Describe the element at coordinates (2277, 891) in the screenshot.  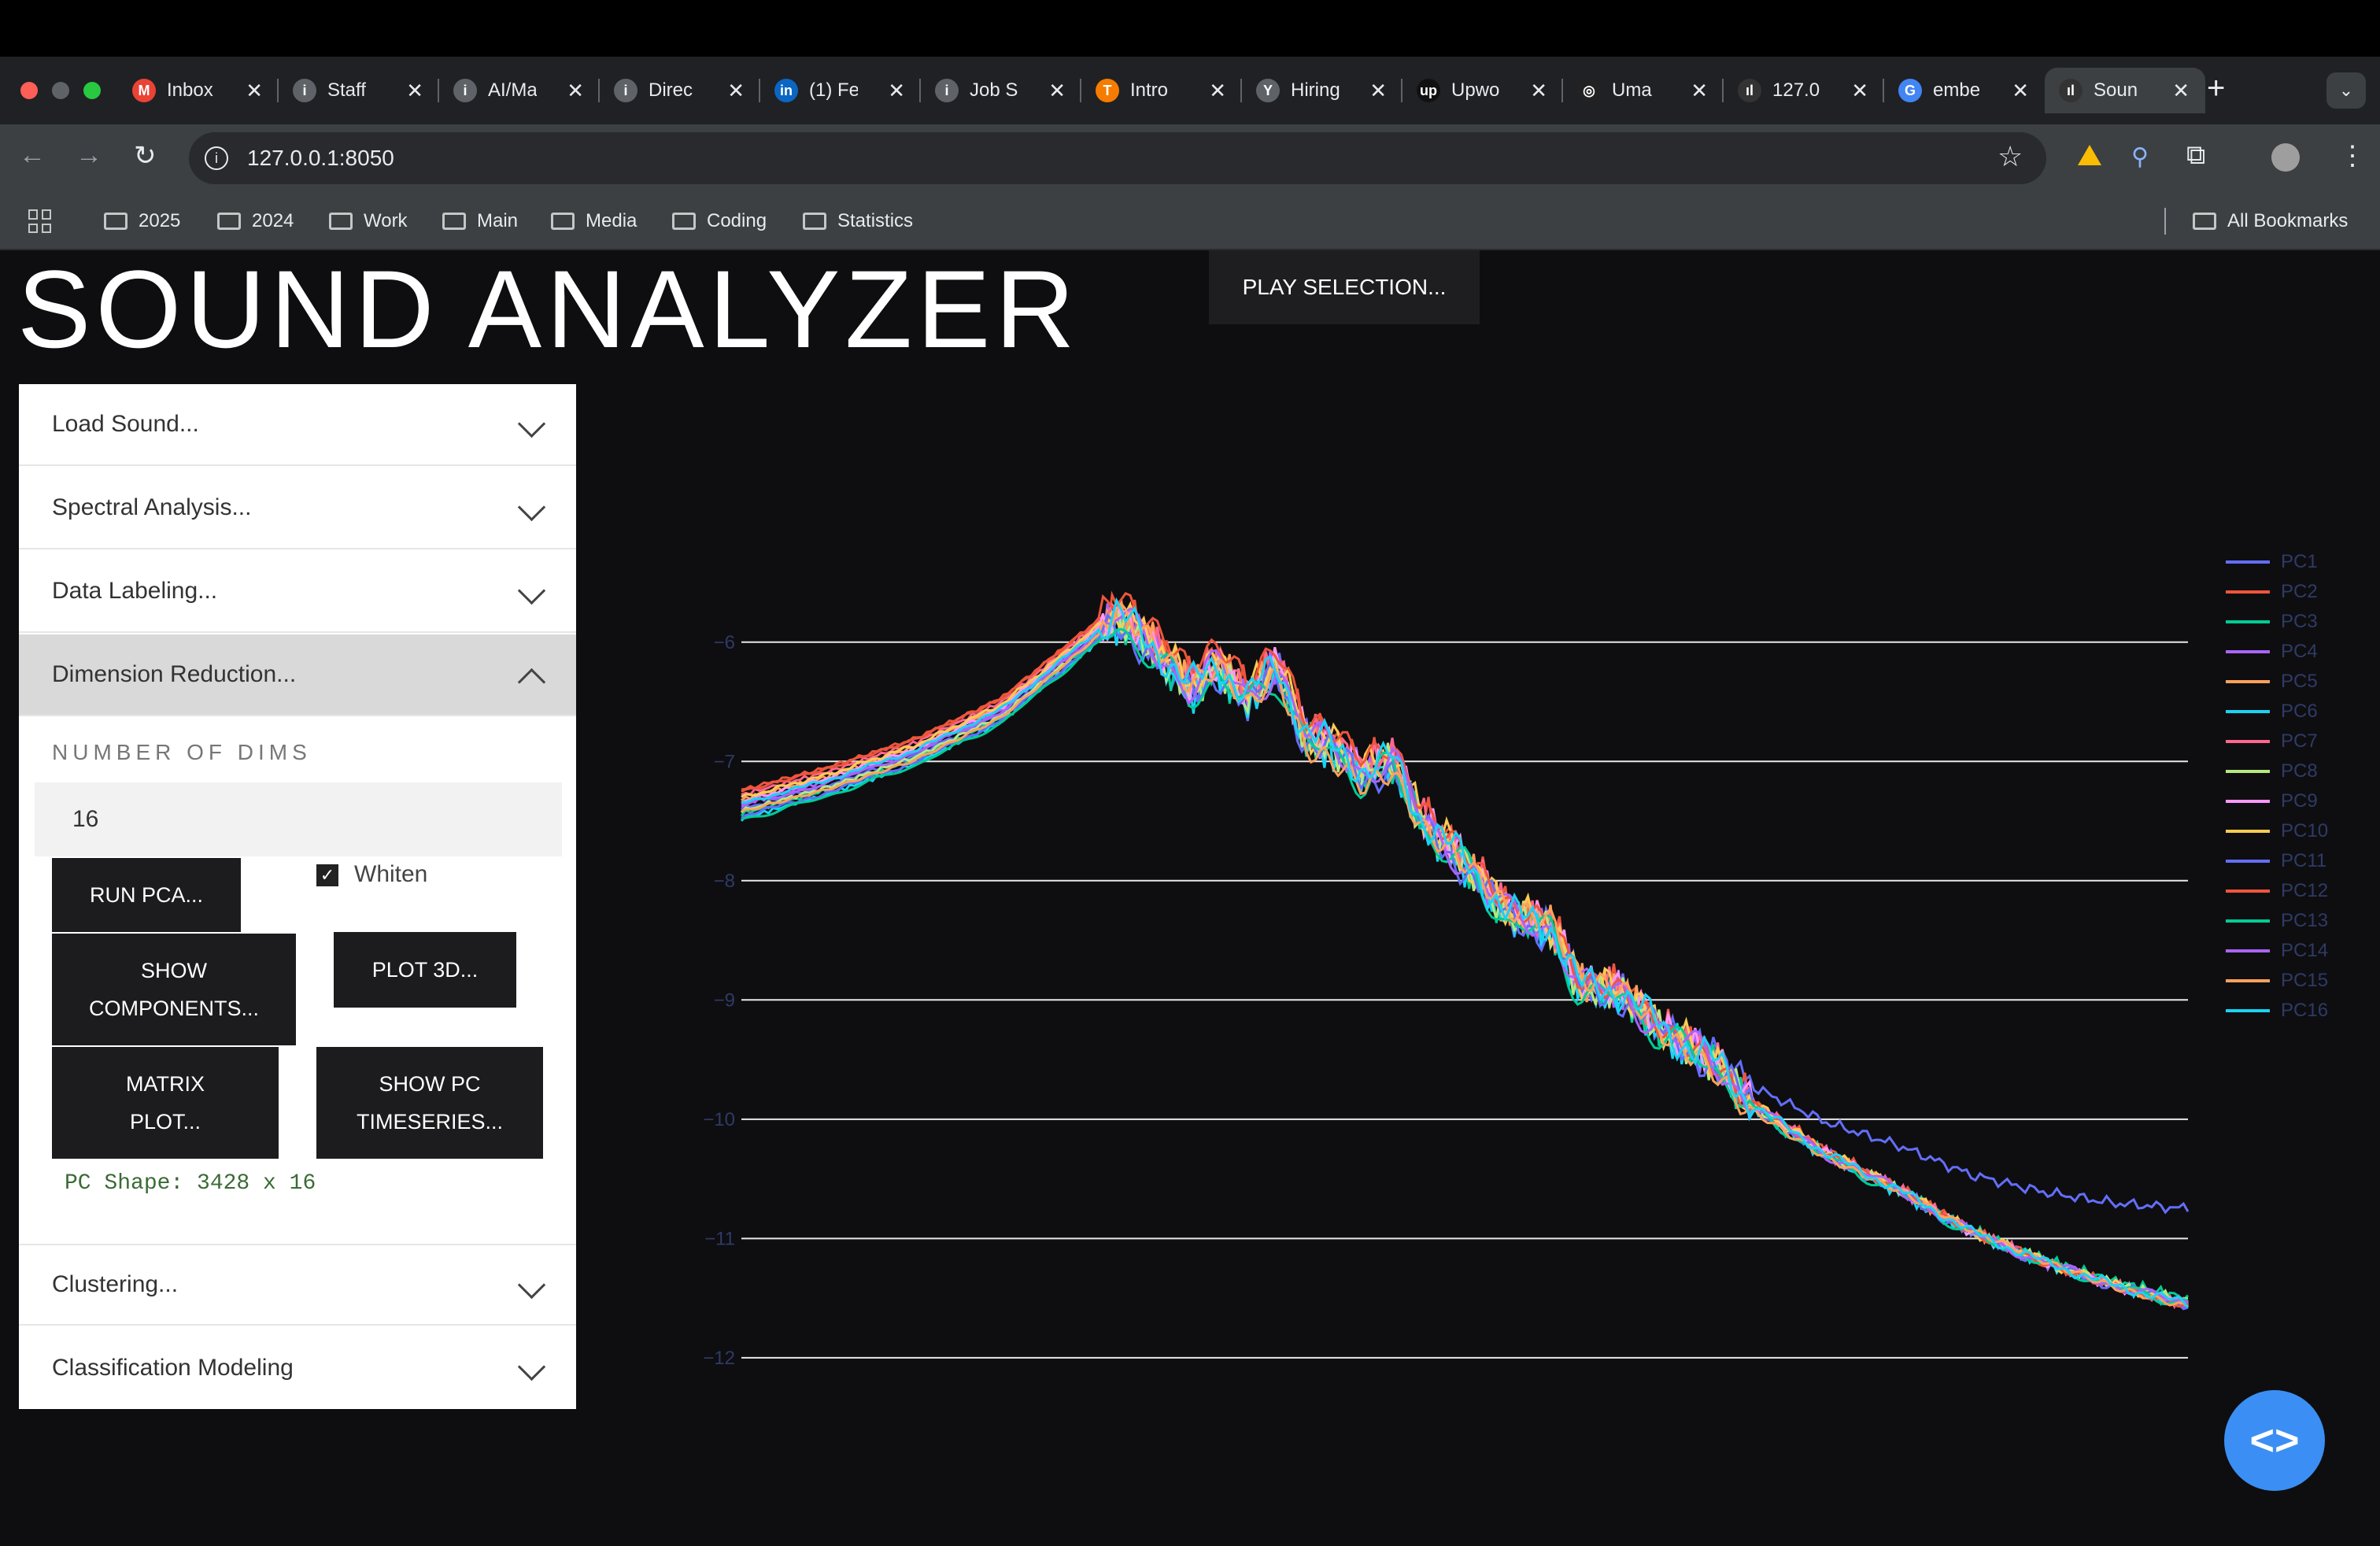
I see `legend-item: PC12` at that location.